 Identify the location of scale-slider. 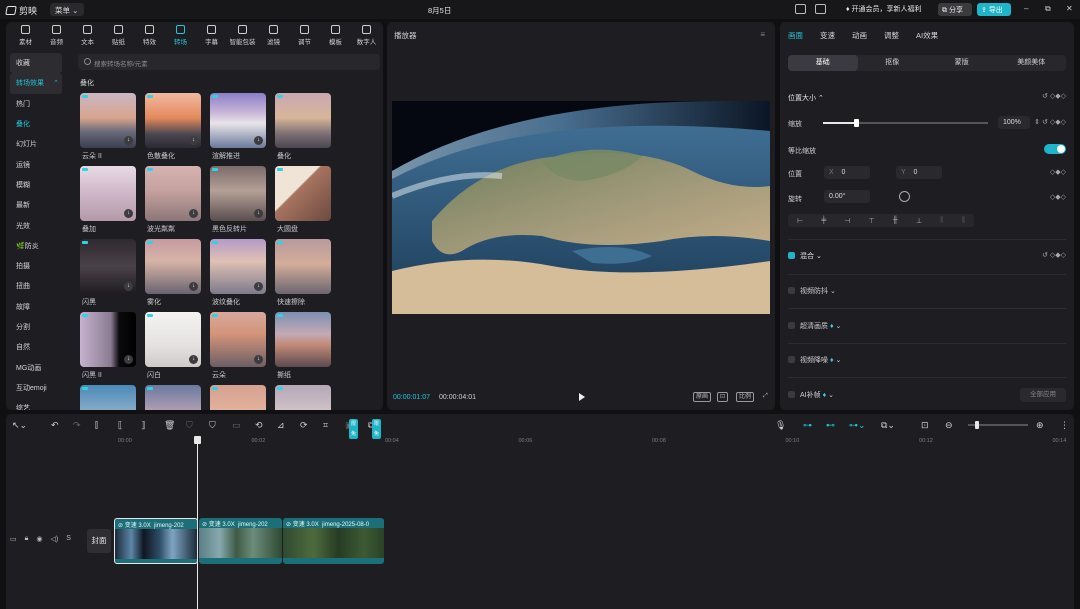
(905, 123).